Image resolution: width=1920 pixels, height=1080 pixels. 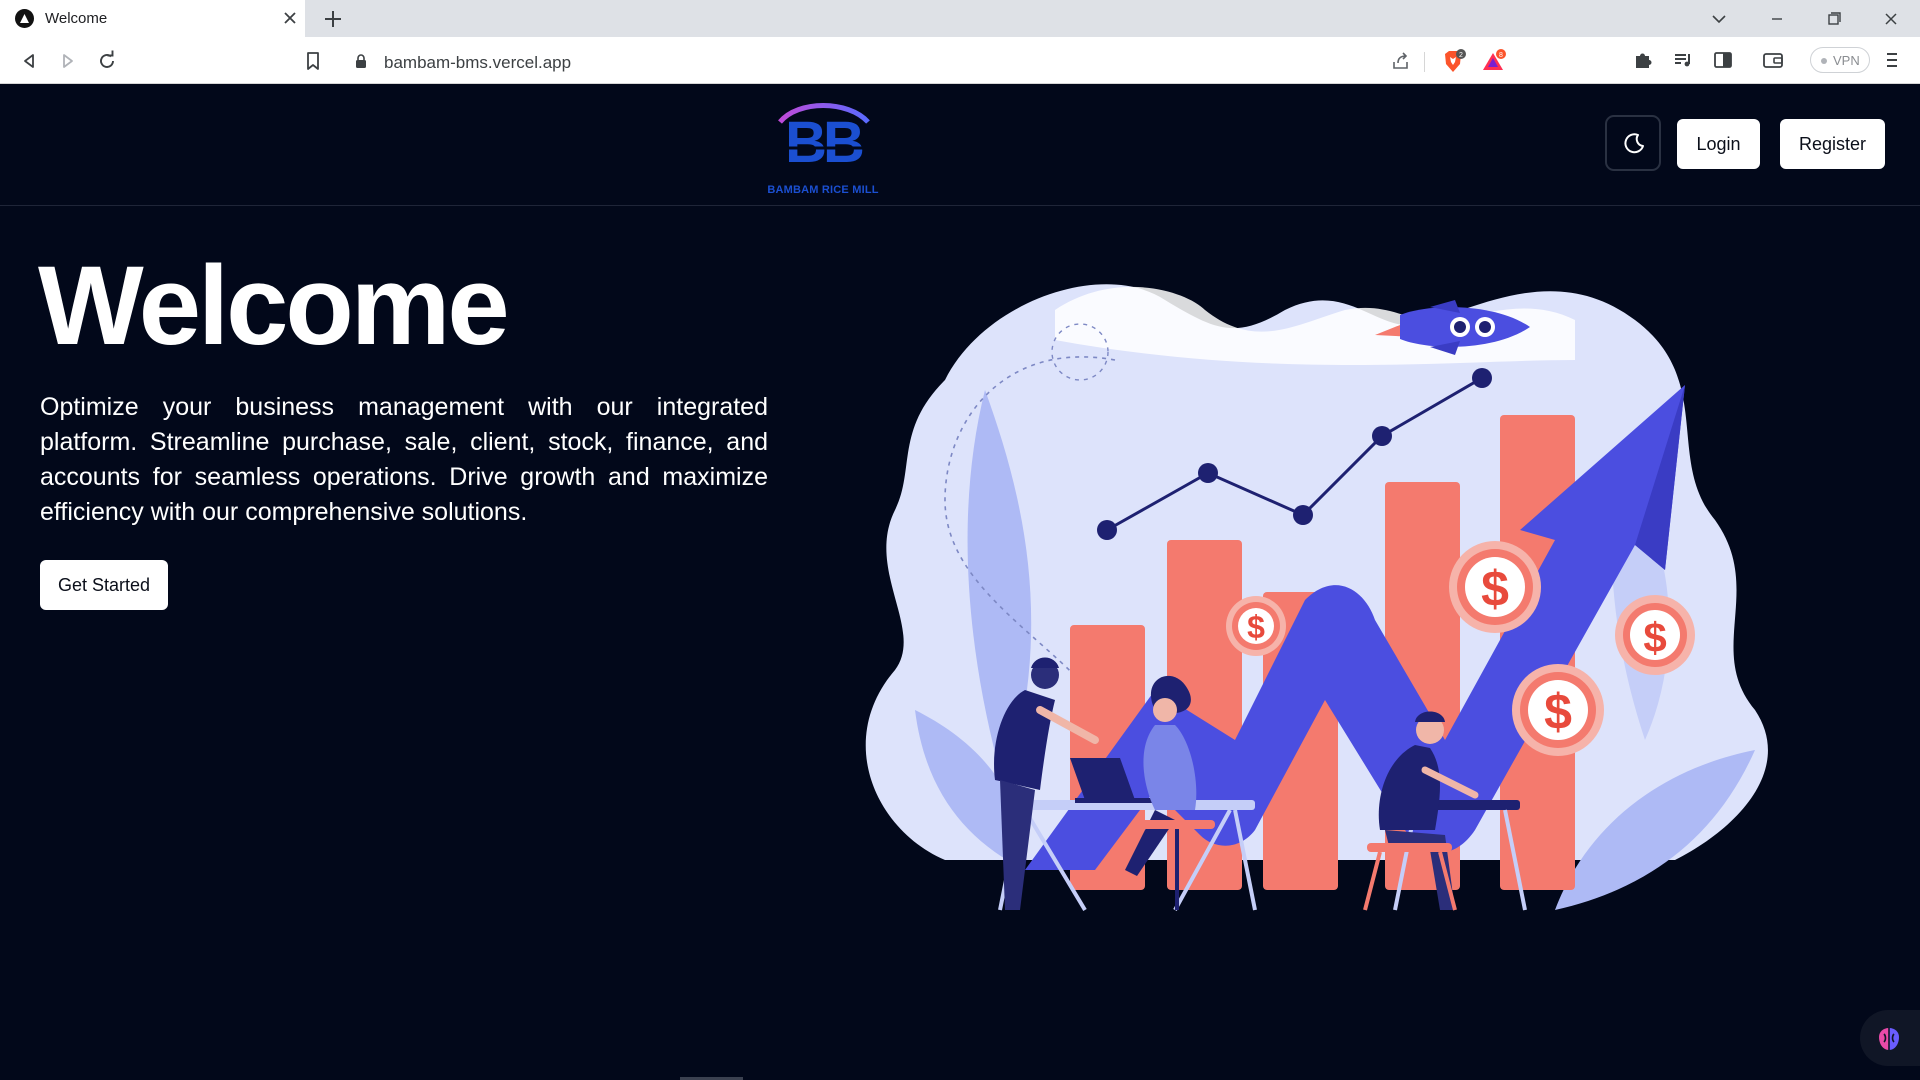 I want to click on extensions-puzzle-icon, so click(x=1643, y=60).